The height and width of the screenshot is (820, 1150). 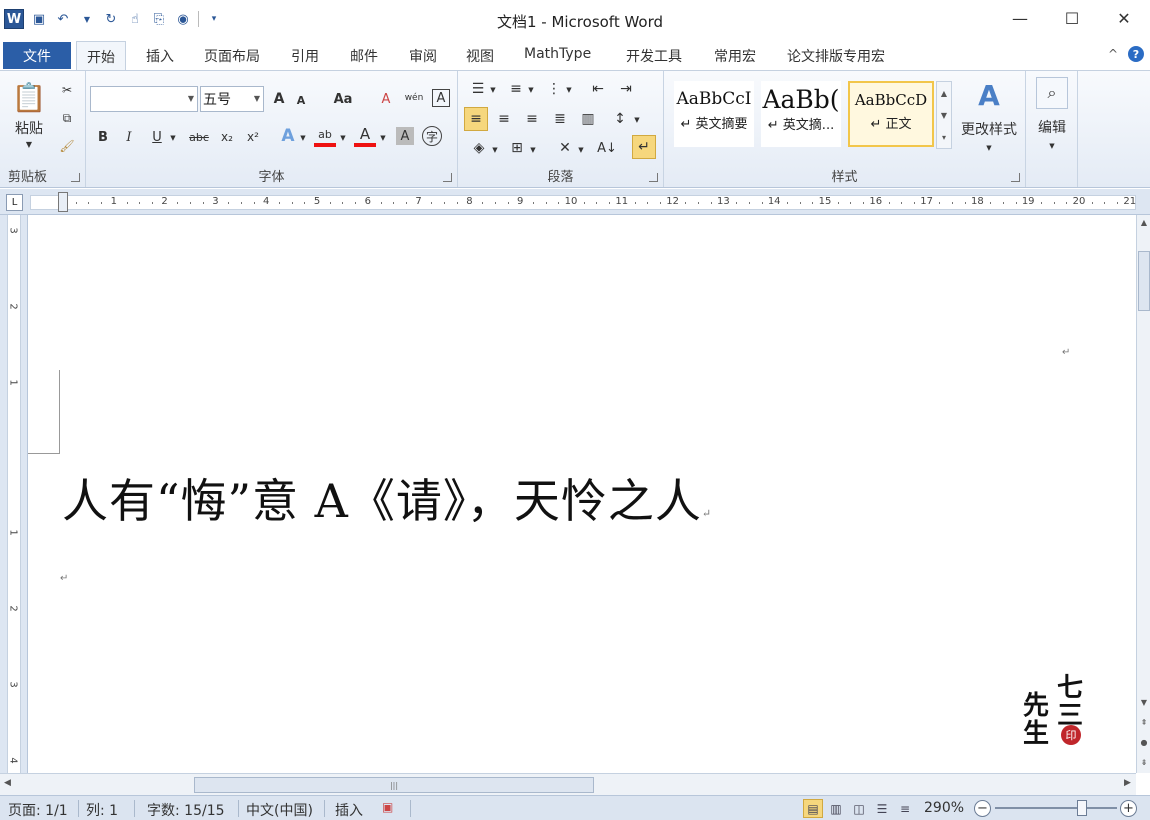 What do you see at coordinates (279, 99) in the screenshot?
I see `grow-font-button: A` at bounding box center [279, 99].